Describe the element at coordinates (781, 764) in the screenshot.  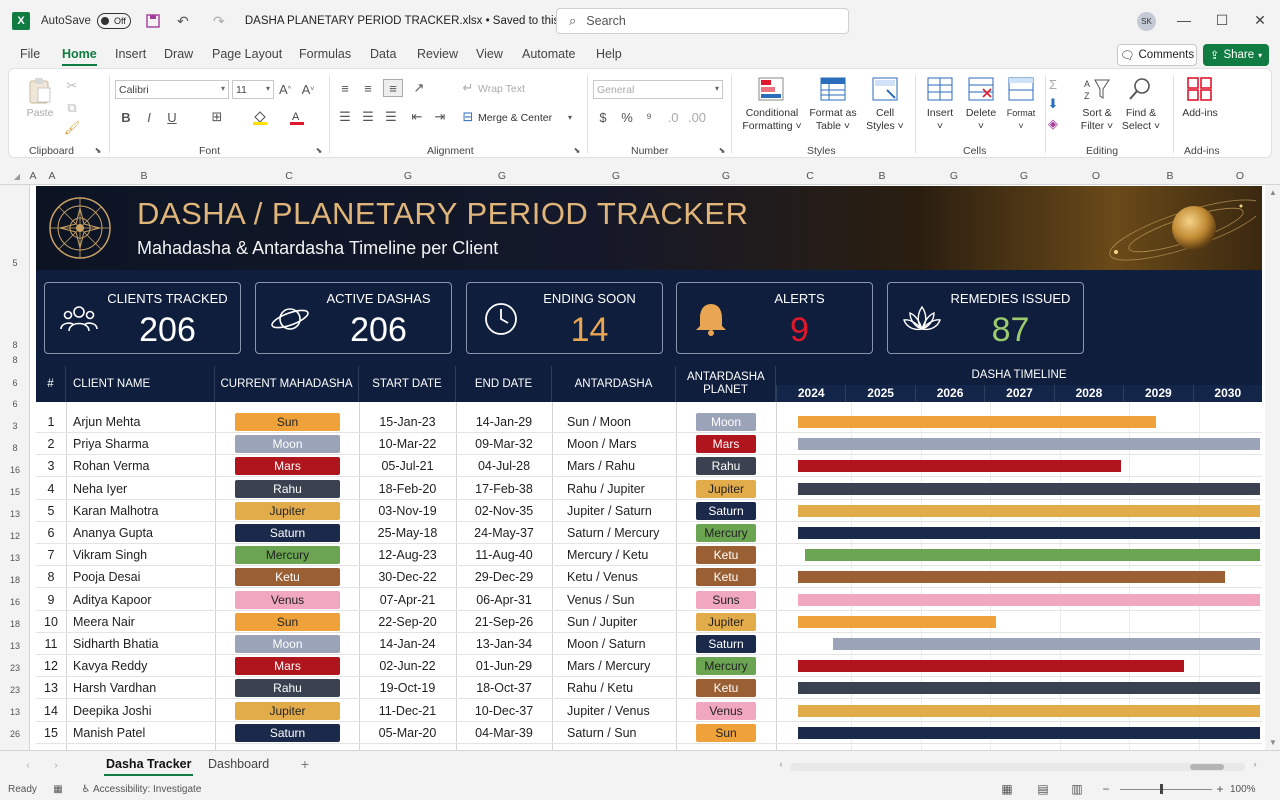
I see `scroll-left-icon: ‹` at that location.